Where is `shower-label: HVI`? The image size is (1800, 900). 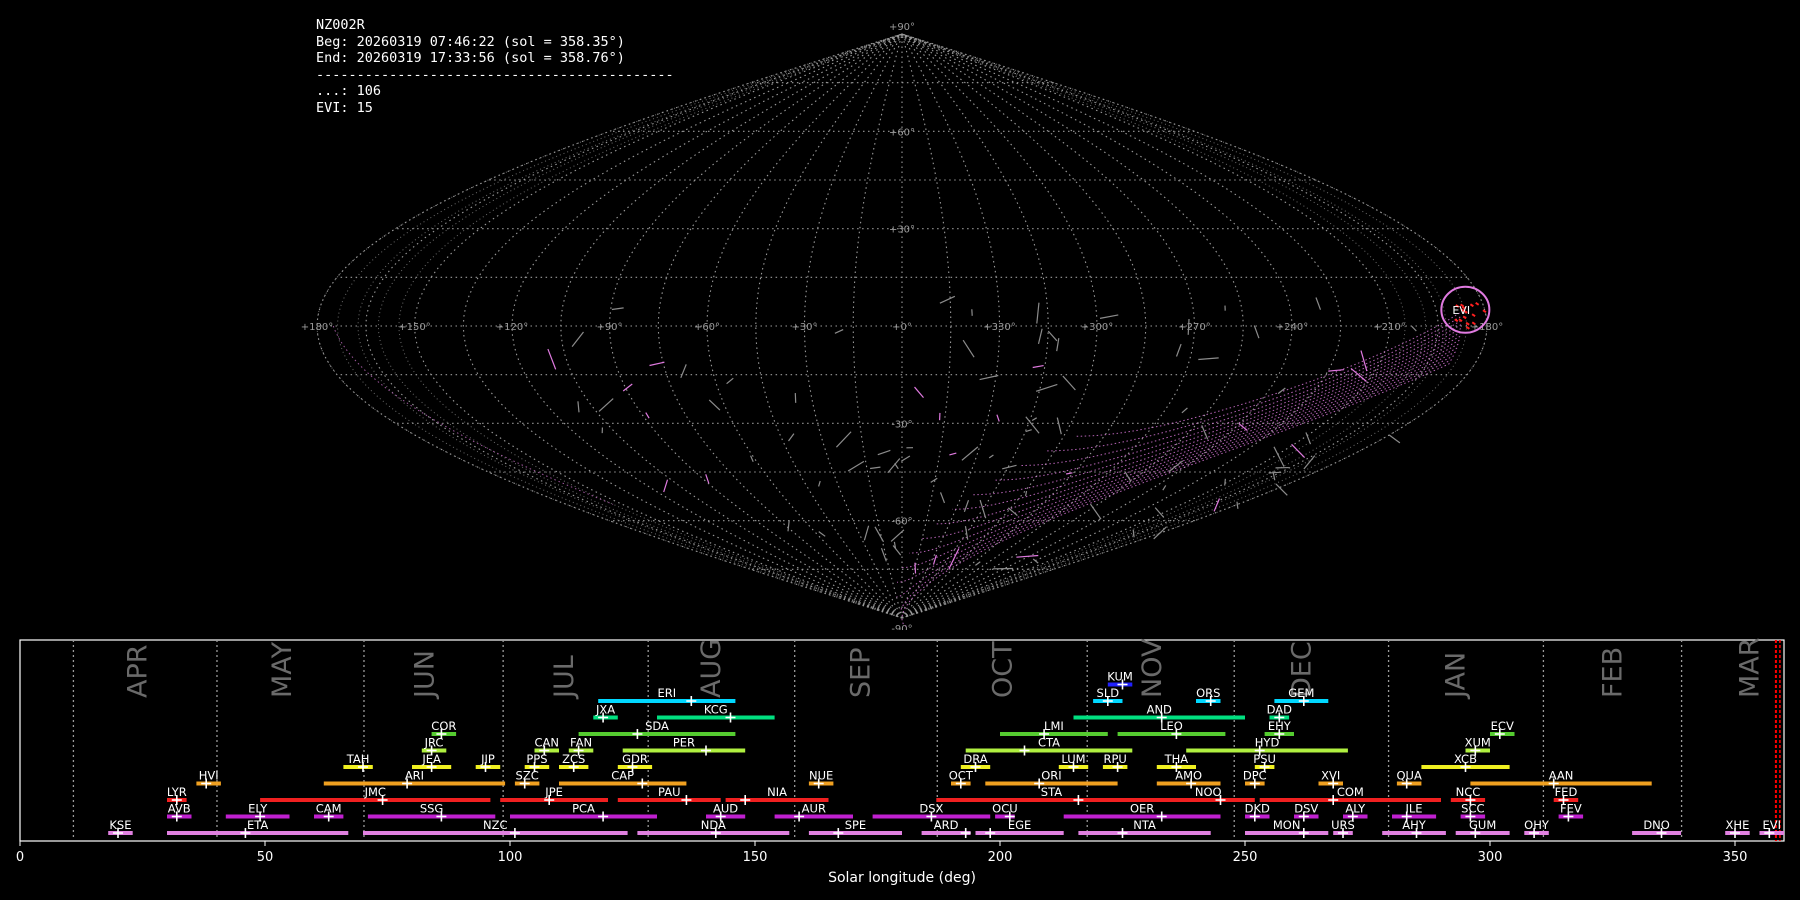 shower-label: HVI is located at coordinates (209, 776).